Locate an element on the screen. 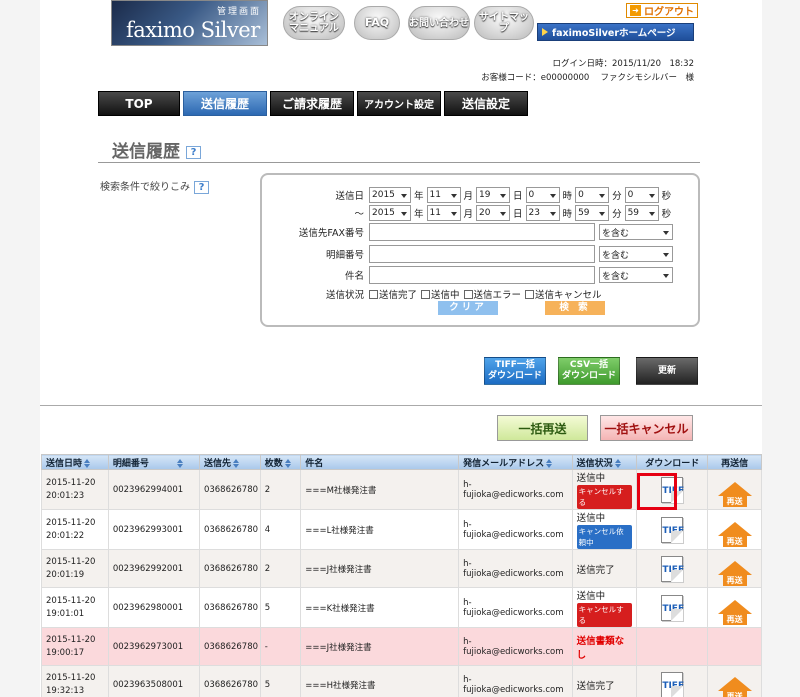 This screenshot has width=800, height=697. detail-row: 明細番号 を含む is located at coordinates (467, 254).